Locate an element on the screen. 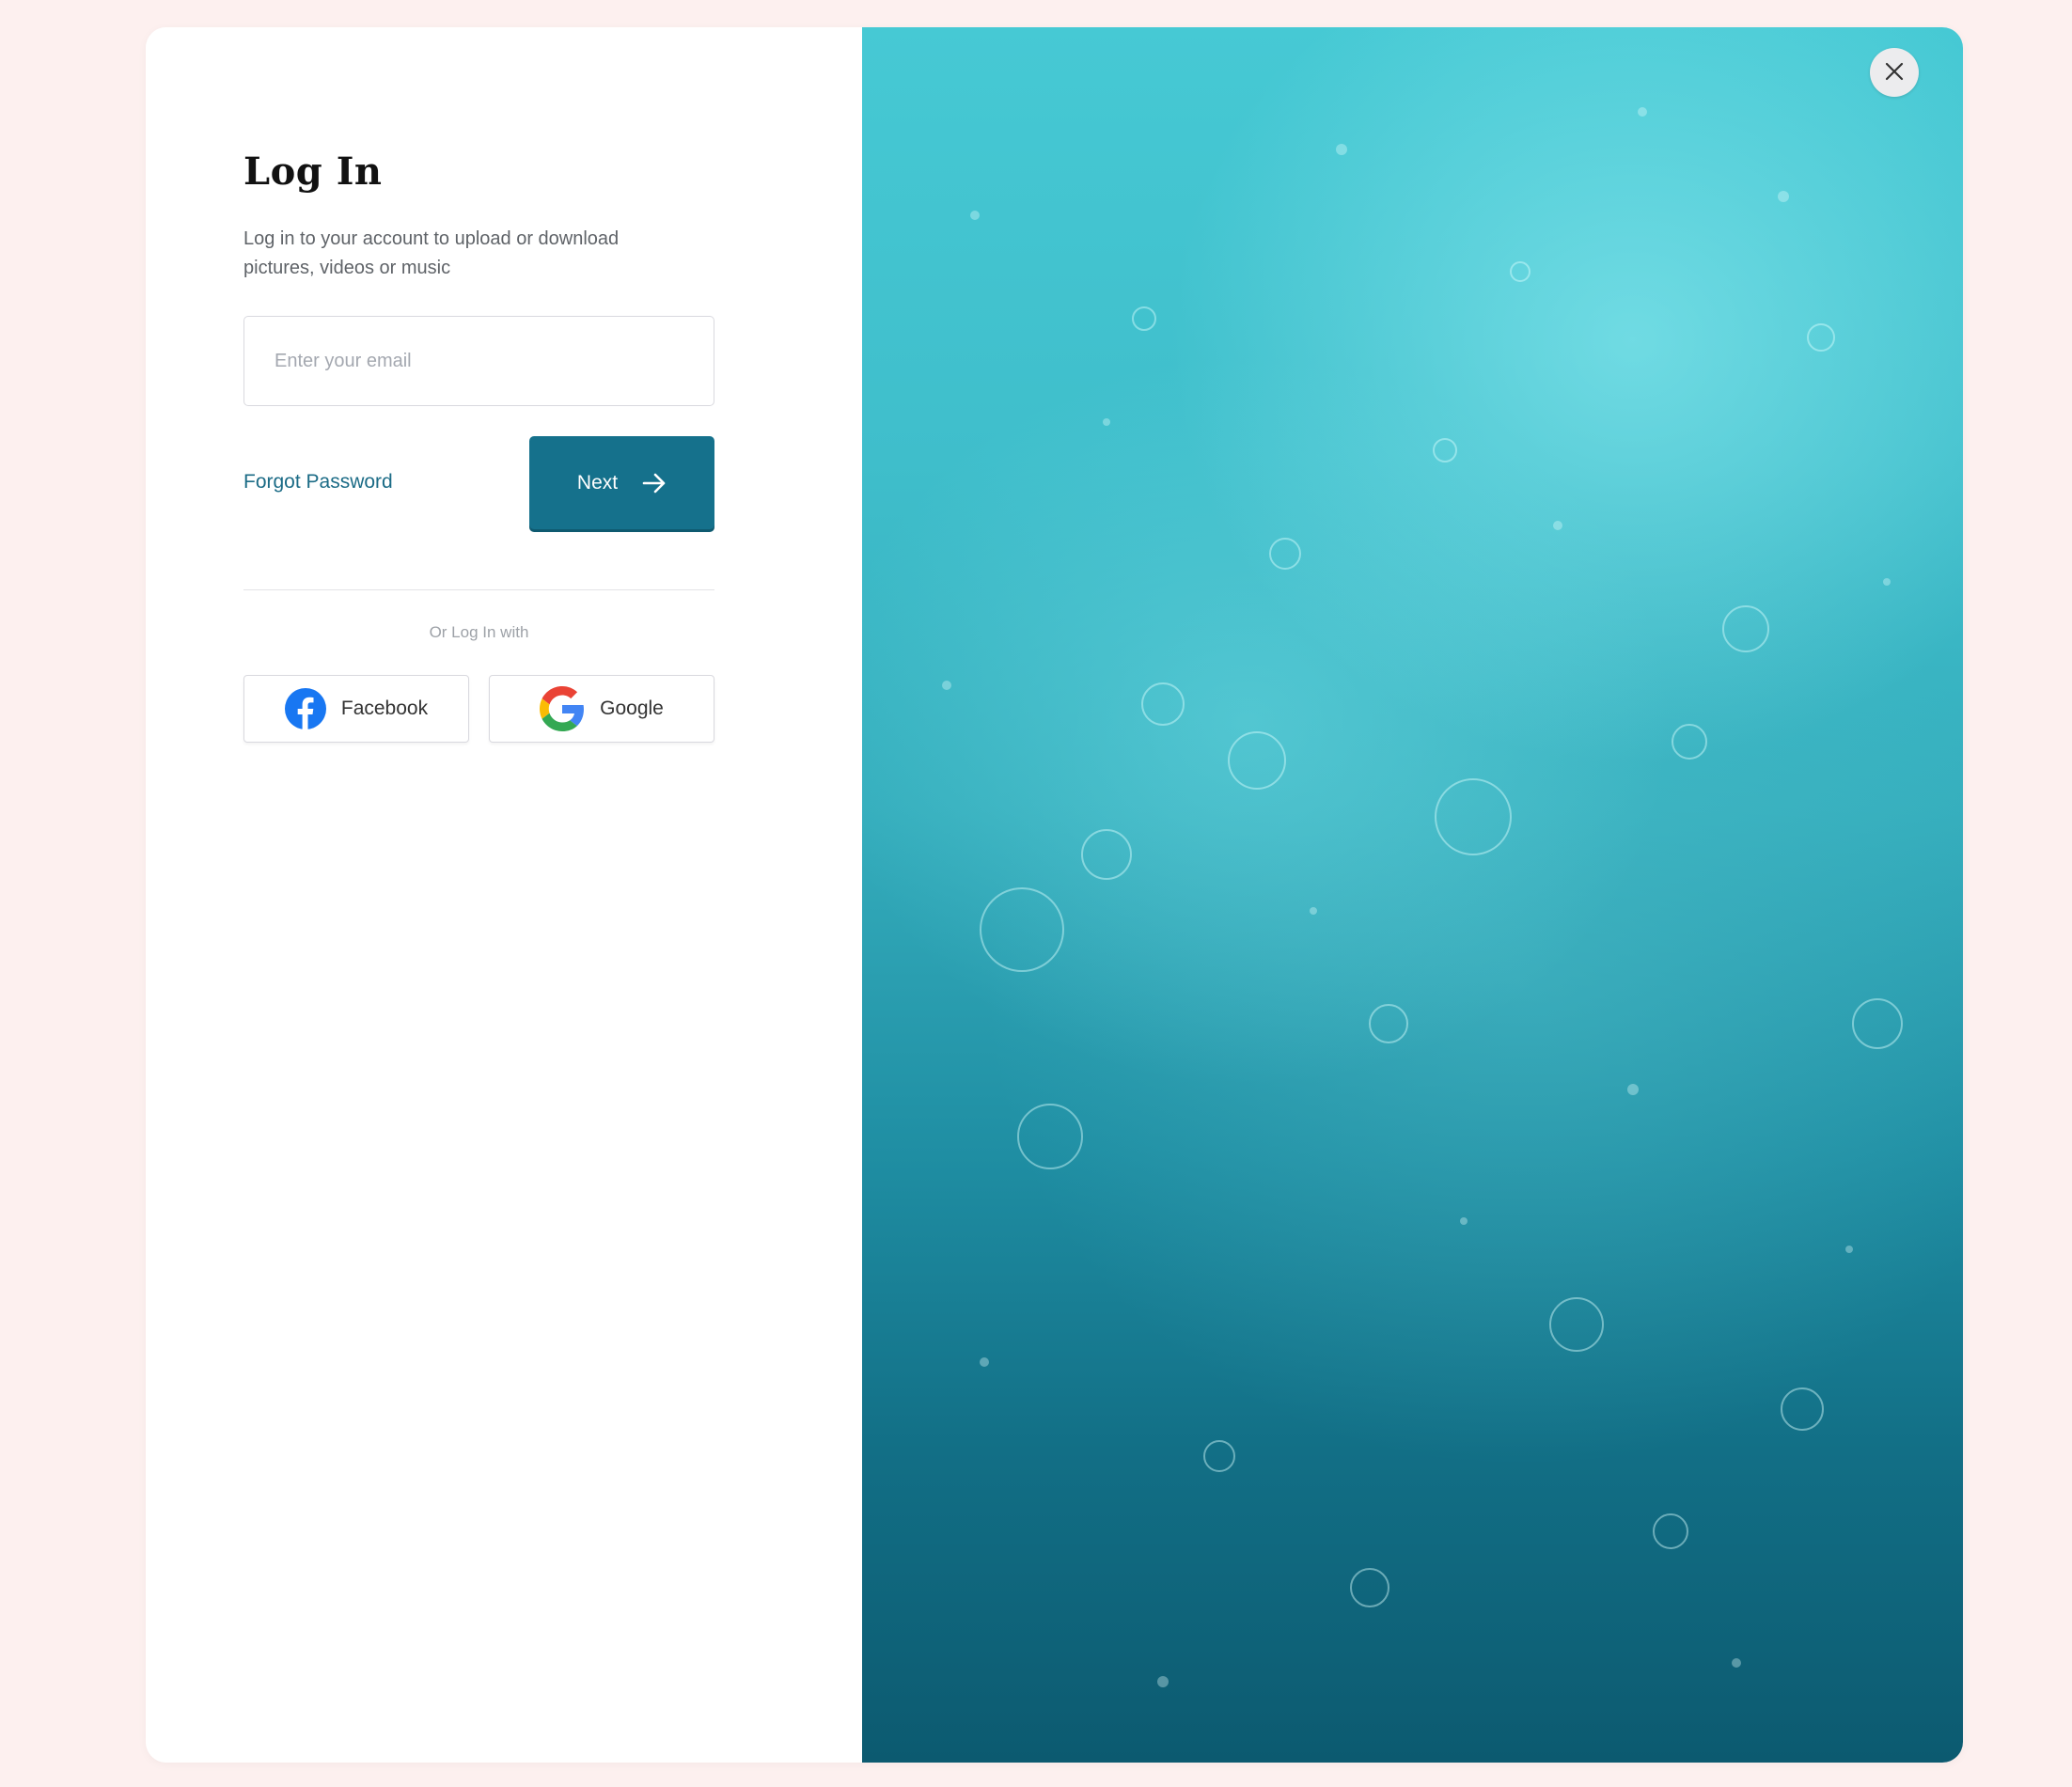  close-button is located at coordinates (1894, 72).